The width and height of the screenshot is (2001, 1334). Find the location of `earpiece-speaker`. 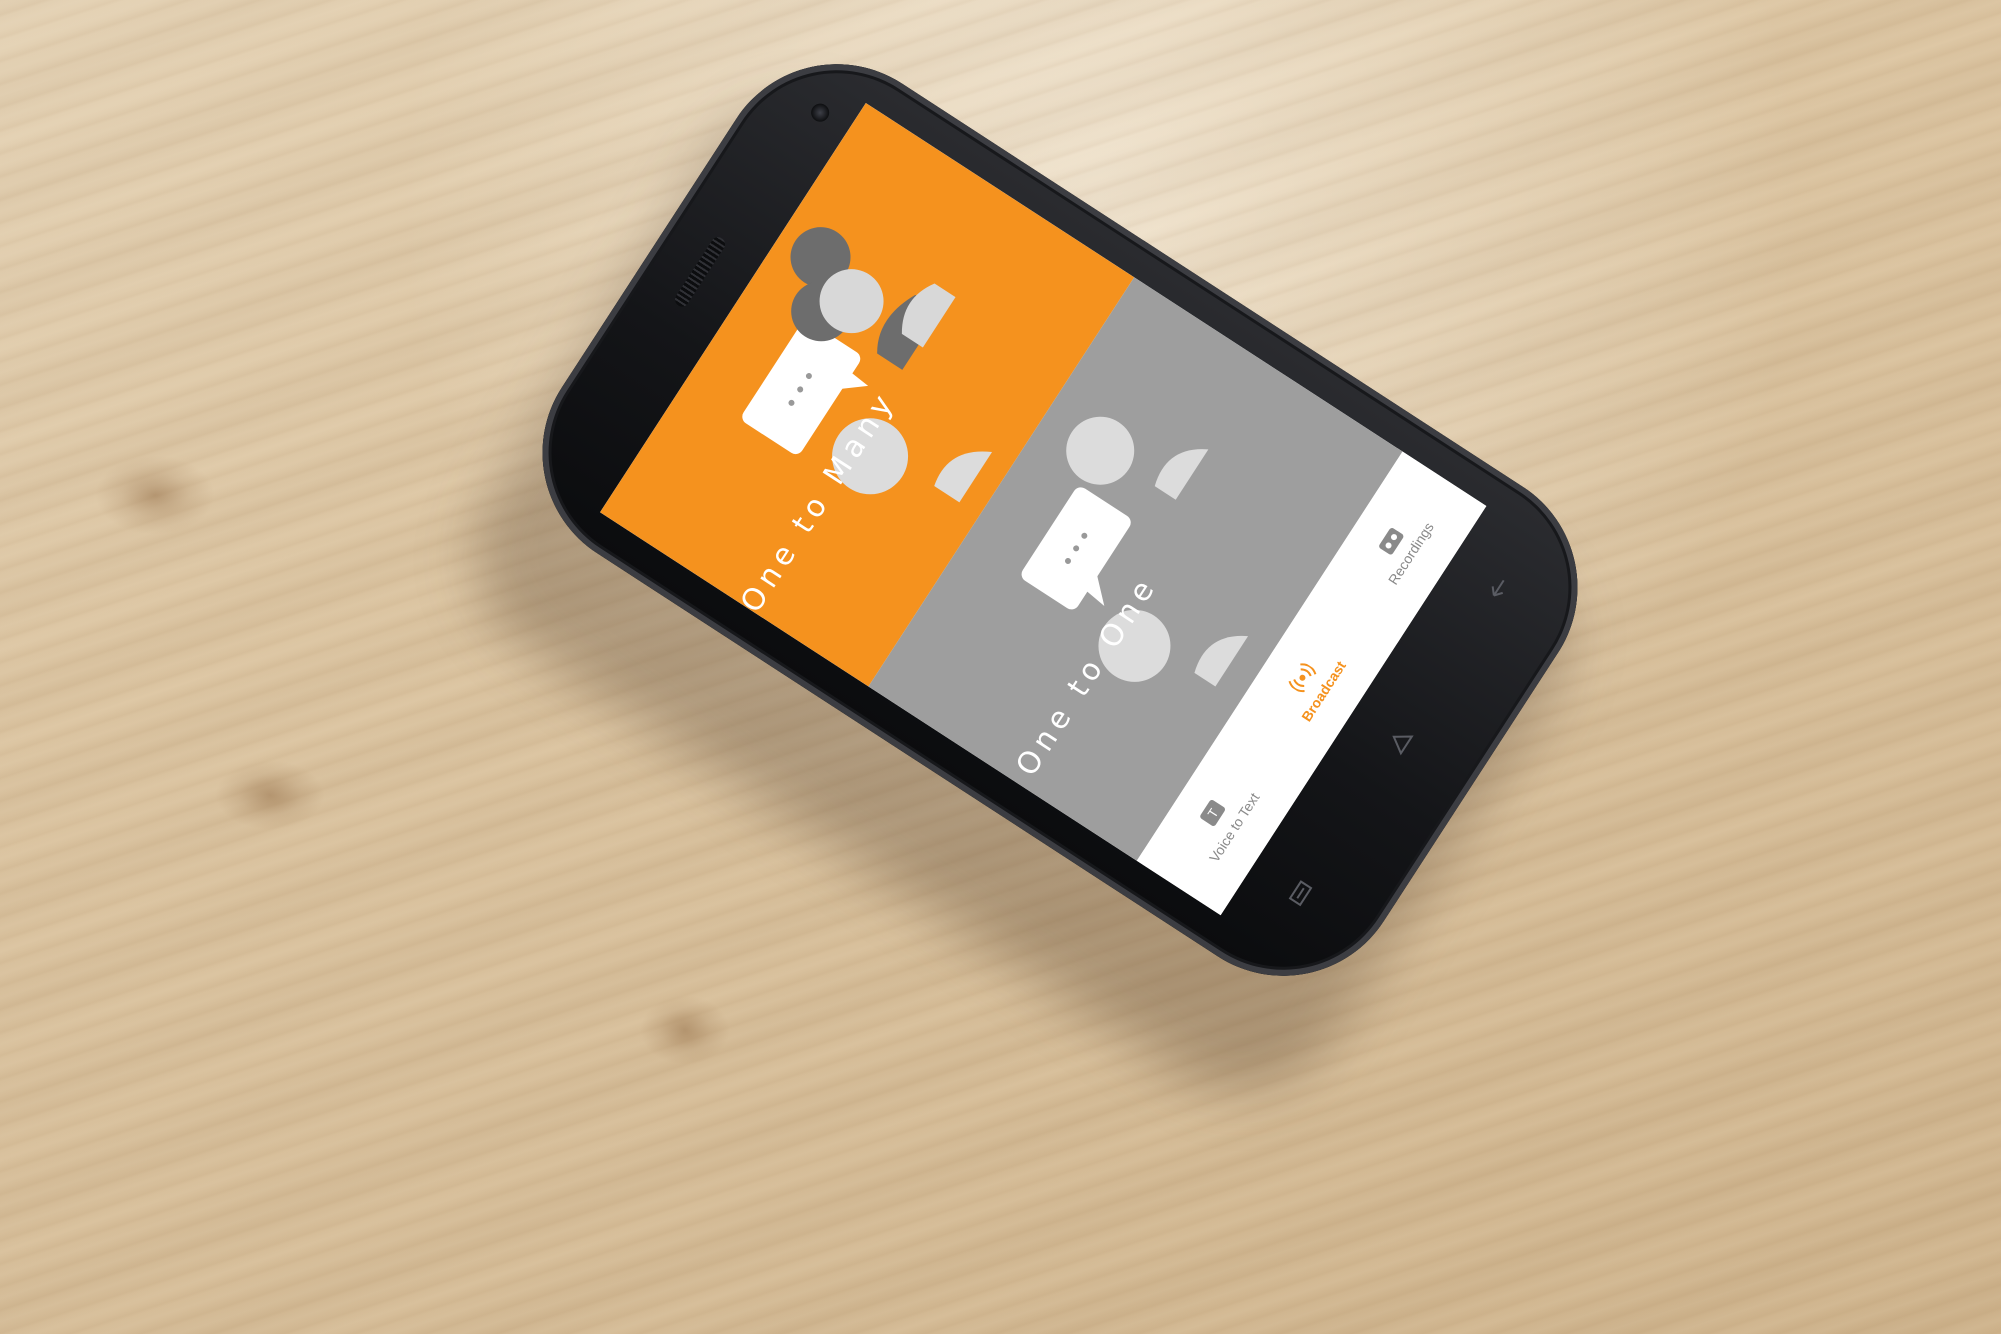

earpiece-speaker is located at coordinates (700, 272).